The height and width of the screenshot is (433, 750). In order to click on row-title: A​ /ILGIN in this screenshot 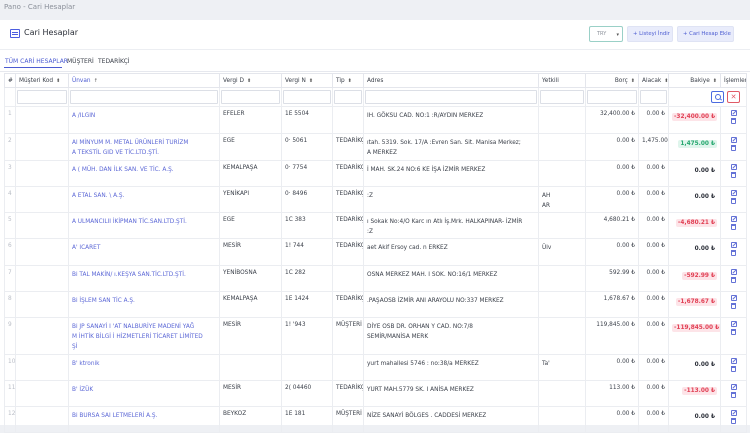, I will do `click(144, 120)`.